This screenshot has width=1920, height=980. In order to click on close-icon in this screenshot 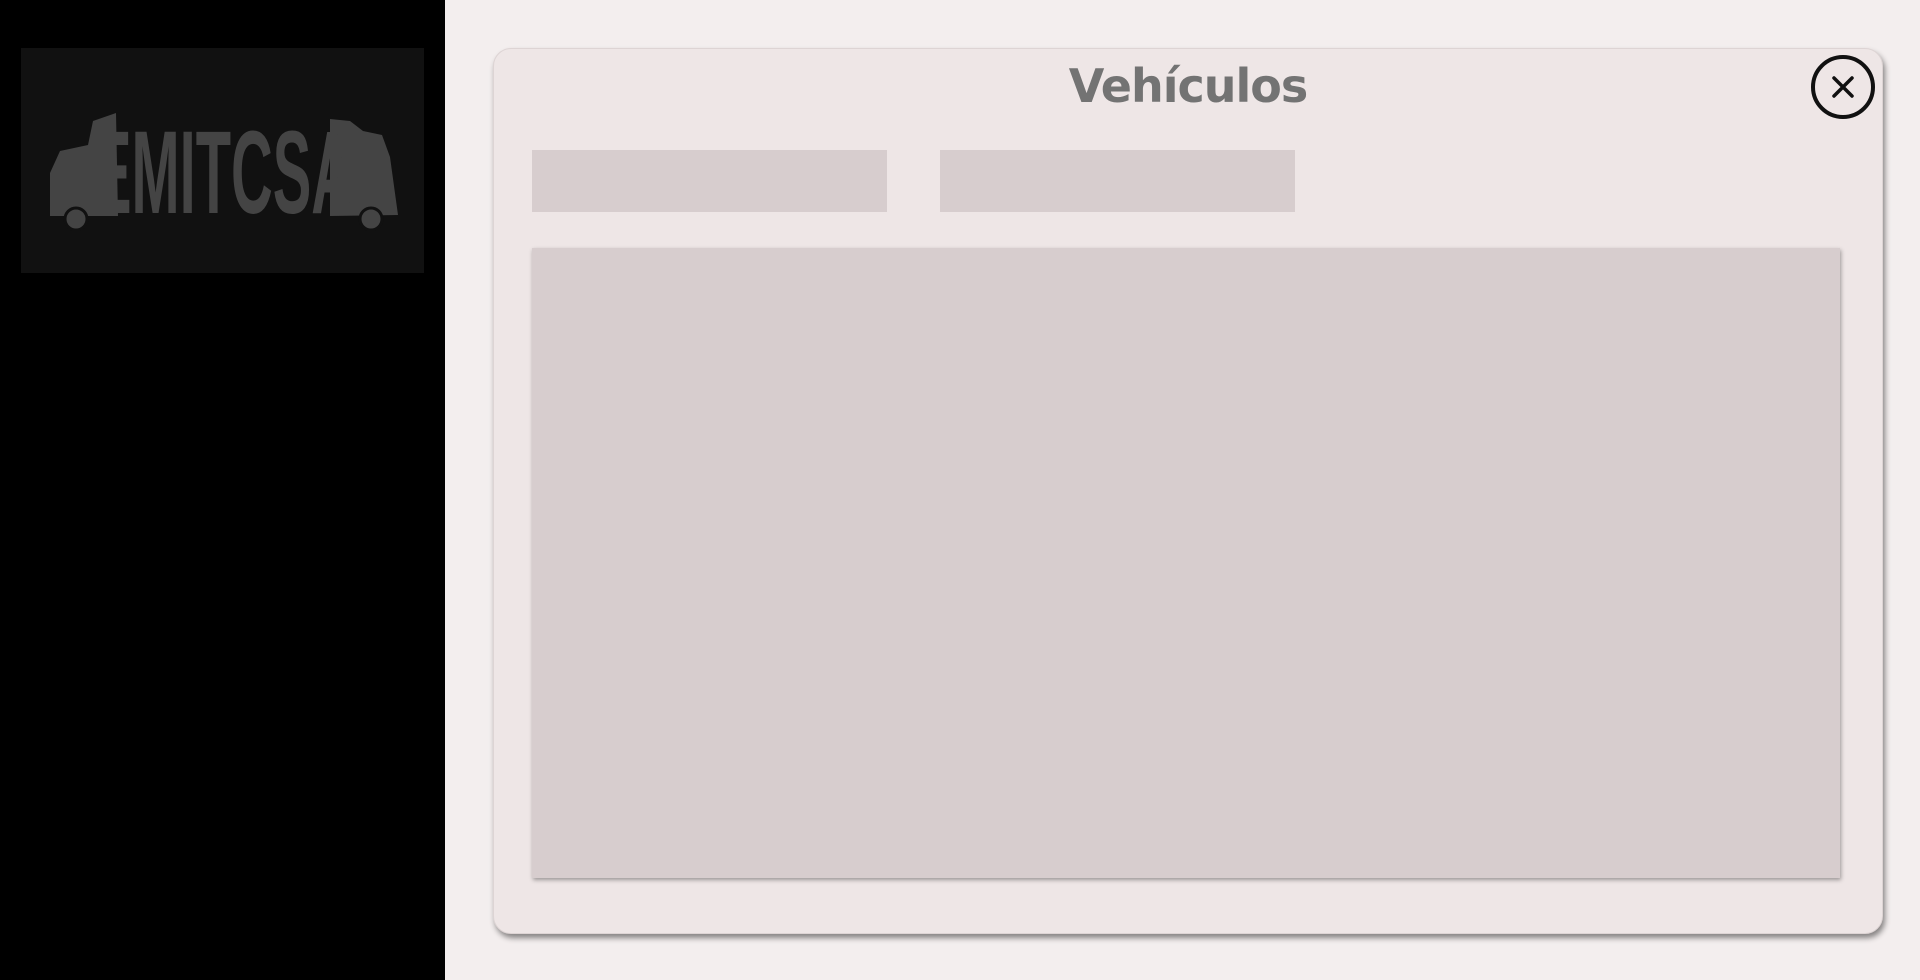, I will do `click(1843, 87)`.